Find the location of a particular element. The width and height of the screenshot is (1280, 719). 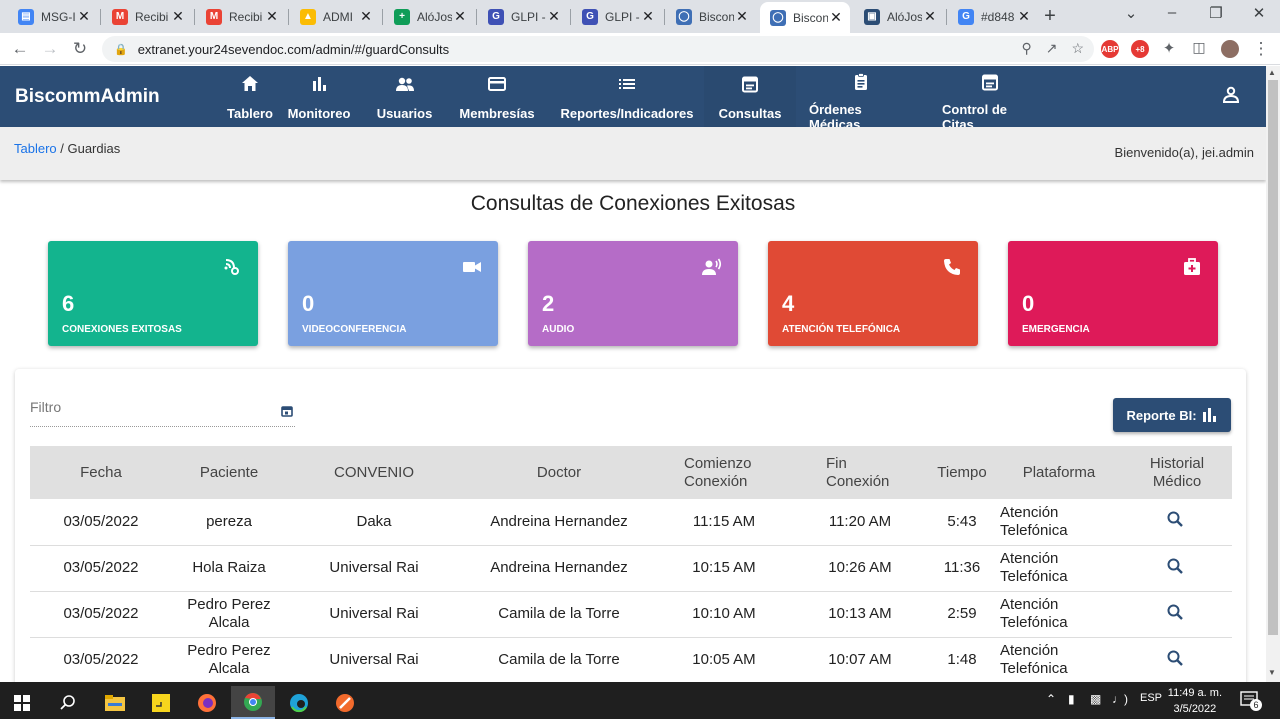

table-cell: Atención Telefónica is located at coordinates (1034, 613).